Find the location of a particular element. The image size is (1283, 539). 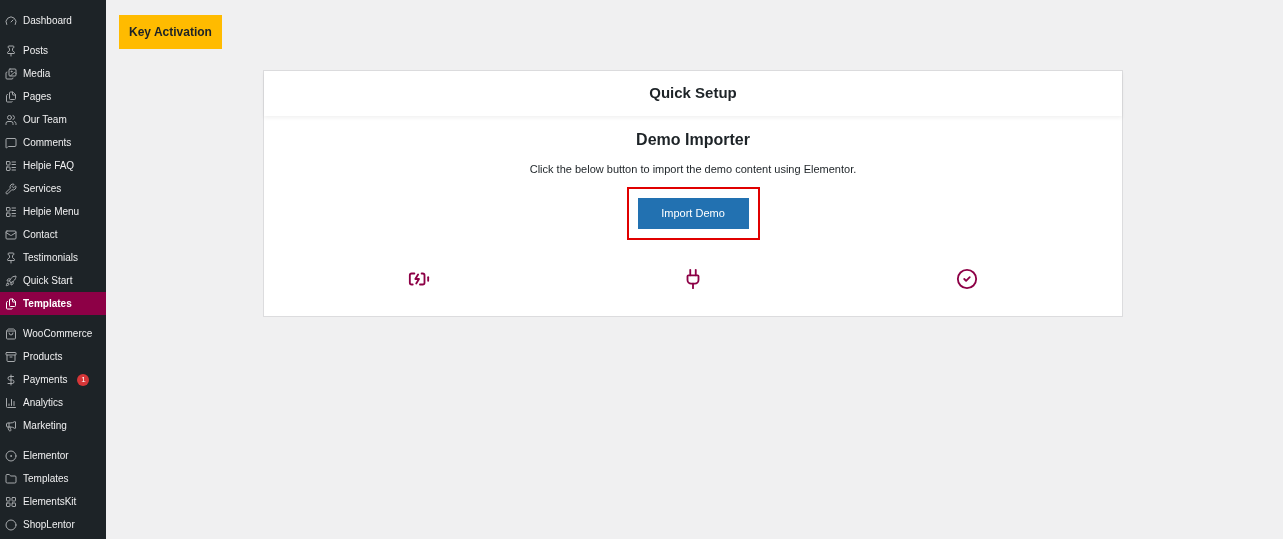

sidebar-item: Helpie Menu is located at coordinates (53, 211).